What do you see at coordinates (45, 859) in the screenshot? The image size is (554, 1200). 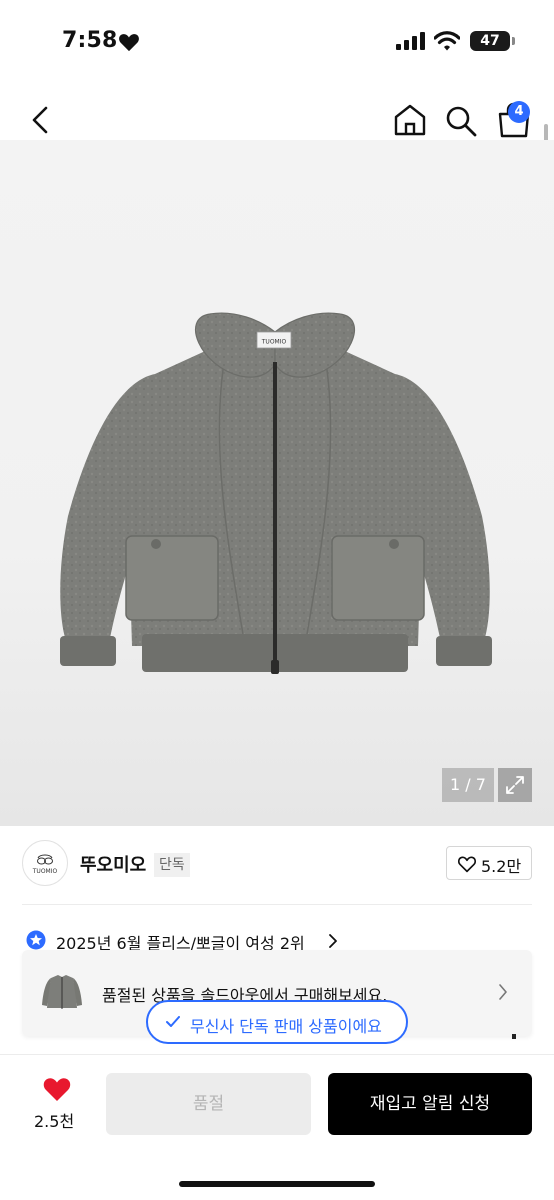 I see `brand-logo-mark-icon` at bounding box center [45, 859].